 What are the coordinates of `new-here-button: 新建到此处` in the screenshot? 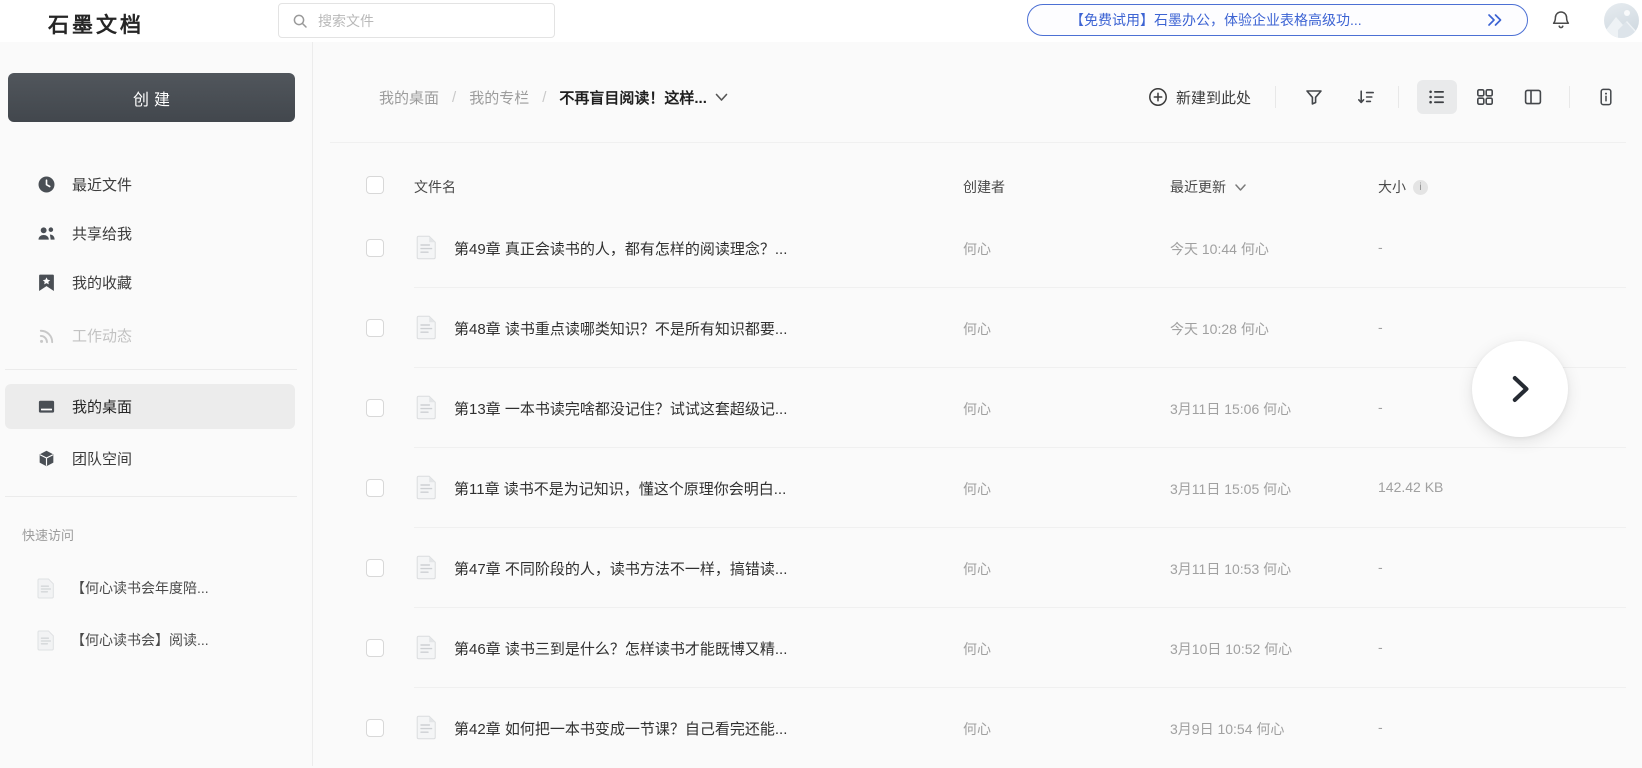 It's located at (1199, 97).